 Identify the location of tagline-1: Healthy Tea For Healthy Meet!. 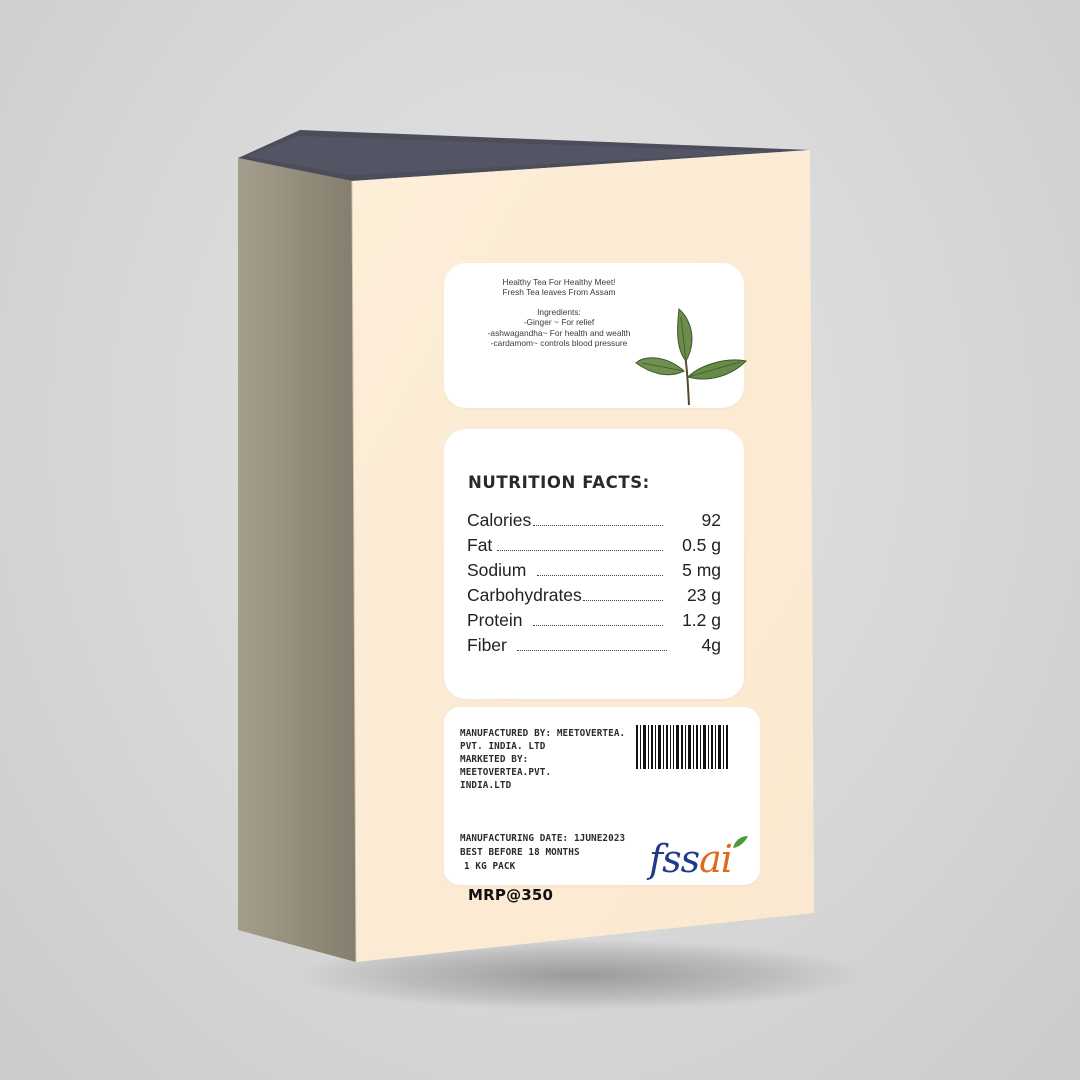
(559, 282).